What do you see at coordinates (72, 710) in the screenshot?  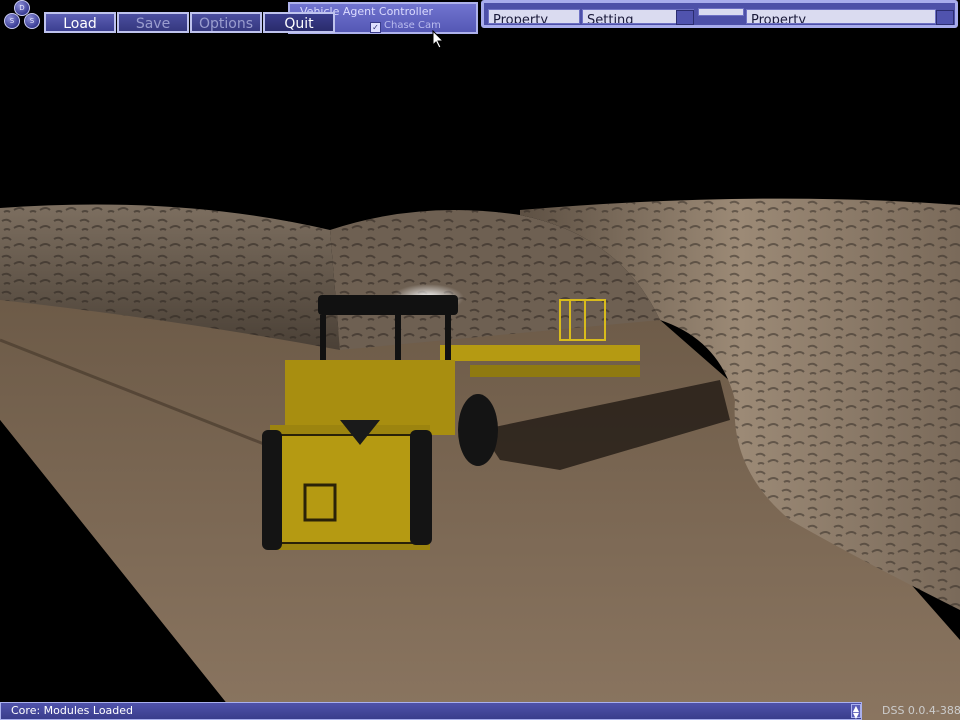 I see `status-message: Core: Modules Loaded` at bounding box center [72, 710].